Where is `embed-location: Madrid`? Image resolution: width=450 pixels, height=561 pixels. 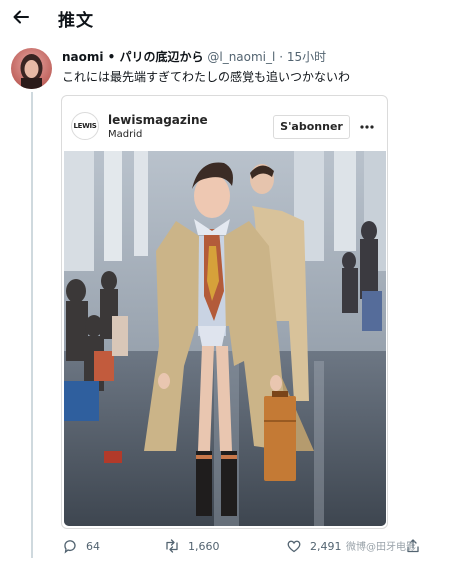 embed-location: Madrid is located at coordinates (125, 134).